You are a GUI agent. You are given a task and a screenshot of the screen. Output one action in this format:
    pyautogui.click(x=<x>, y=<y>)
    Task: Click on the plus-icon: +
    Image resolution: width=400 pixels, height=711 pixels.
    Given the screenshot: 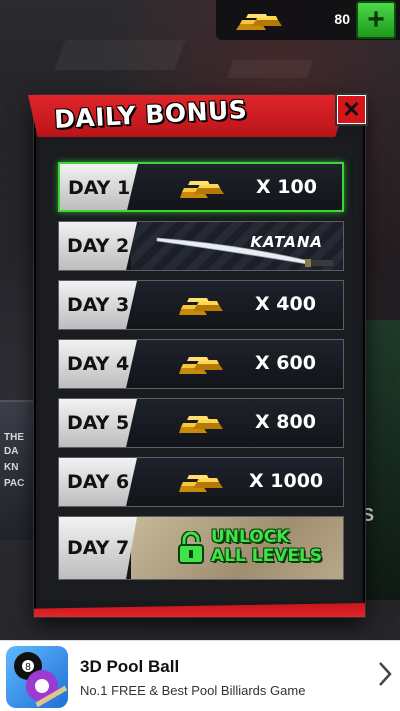 What is the action you would take?
    pyautogui.click(x=376, y=19)
    